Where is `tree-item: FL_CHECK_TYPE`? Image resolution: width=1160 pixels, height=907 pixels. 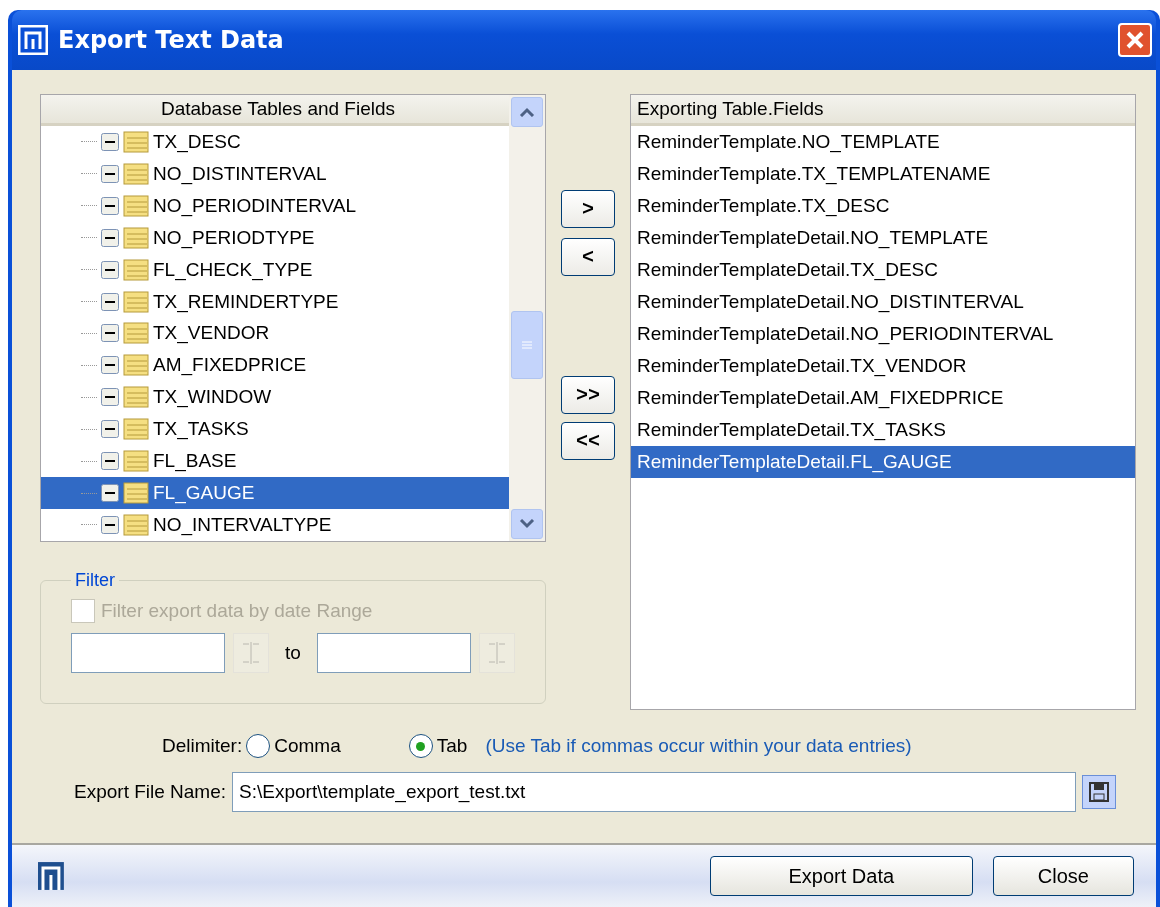
tree-item: FL_CHECK_TYPE is located at coordinates (275, 269).